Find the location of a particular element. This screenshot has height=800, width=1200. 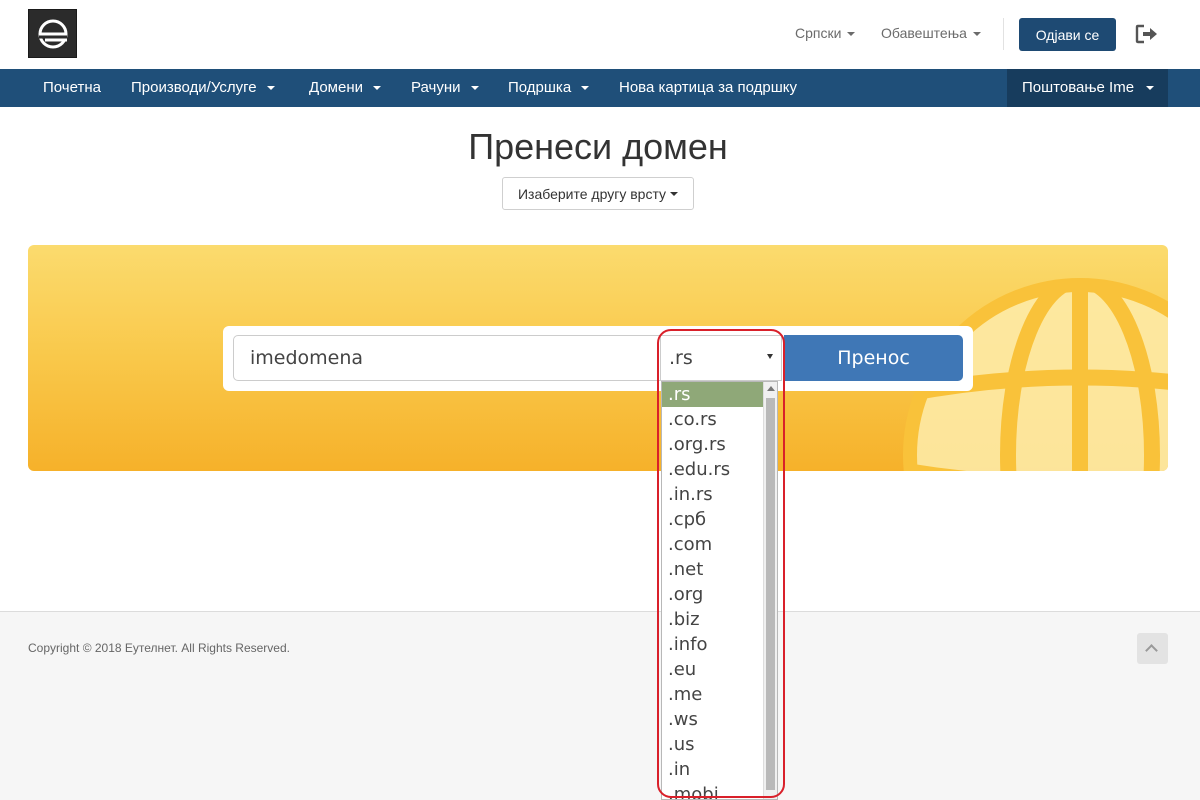

tld-option: .me is located at coordinates (713, 694).